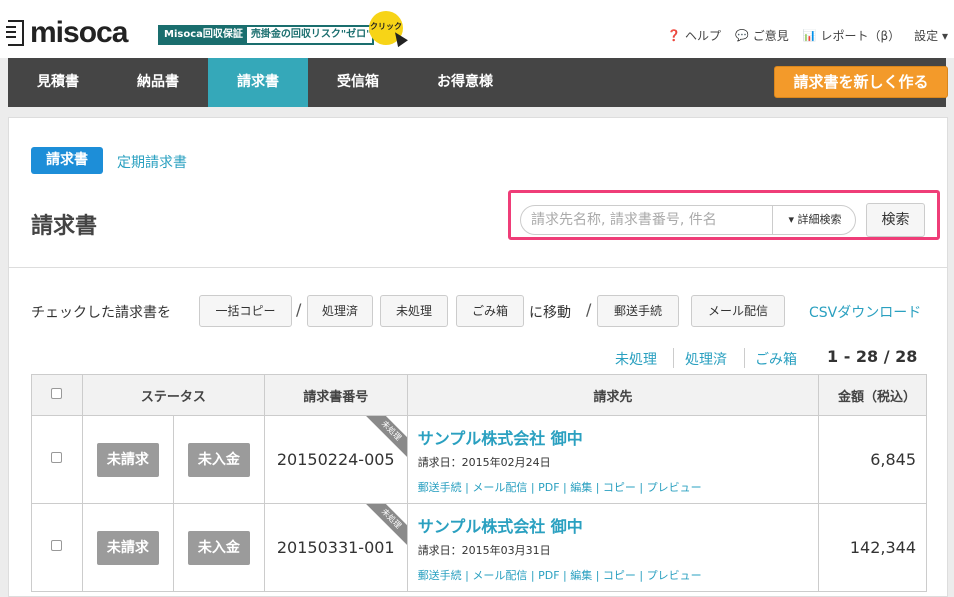 The width and height of the screenshot is (954, 597). What do you see at coordinates (414, 311) in the screenshot?
I see `mark-unprocessed-button: 未処理` at bounding box center [414, 311].